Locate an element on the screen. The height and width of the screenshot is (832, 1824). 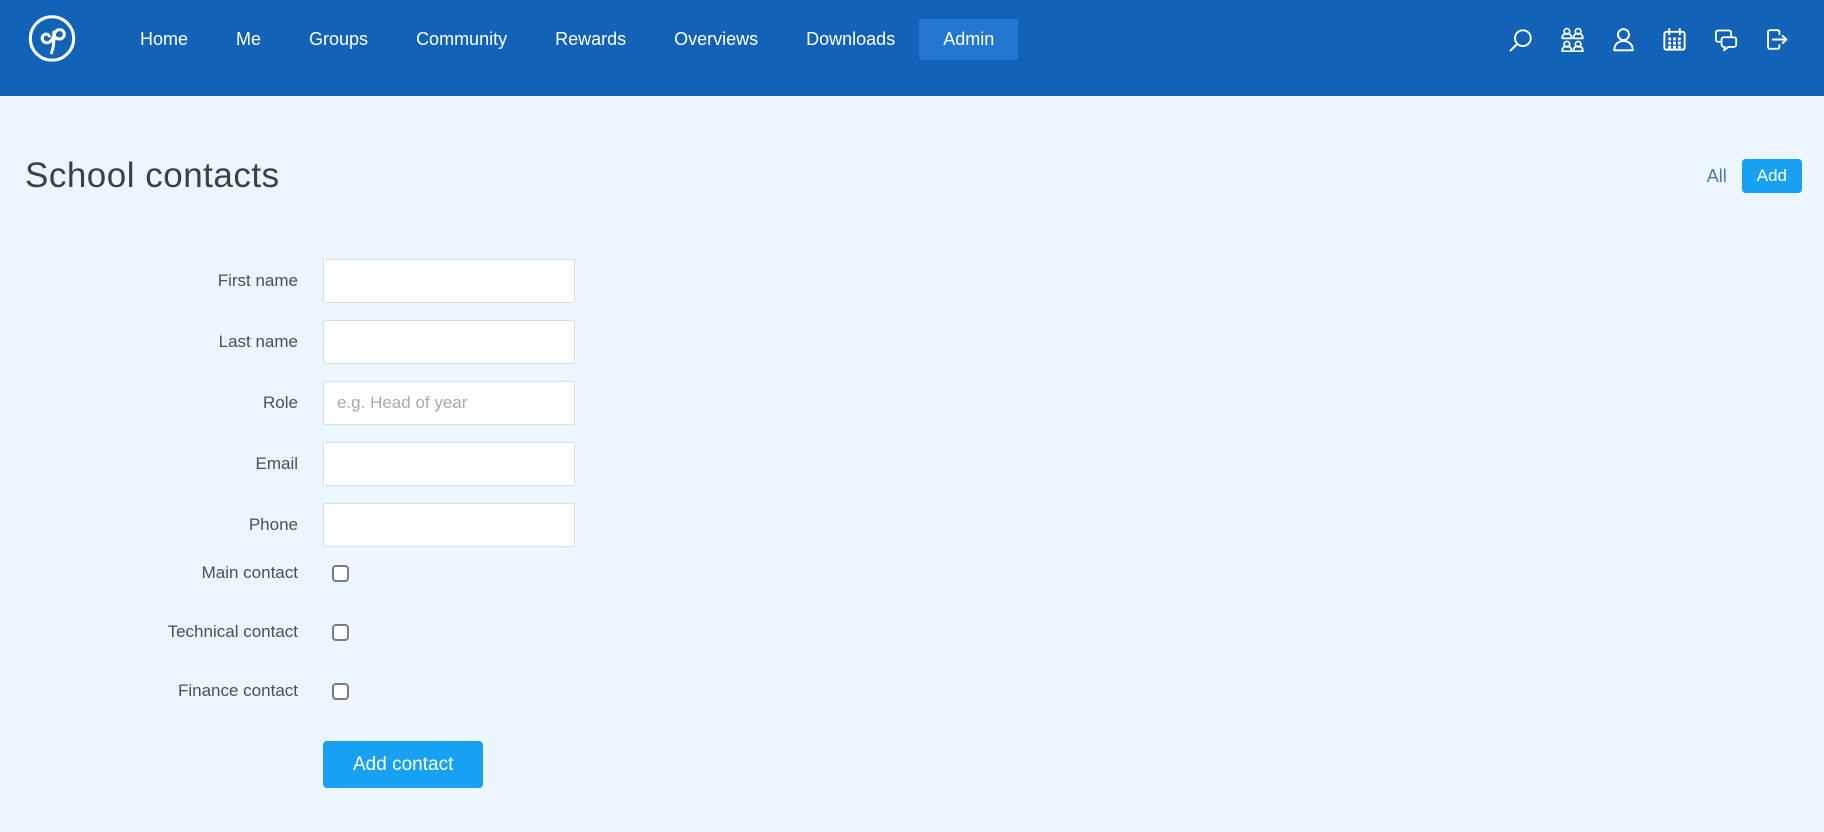
add-contact-button: Add contact is located at coordinates (403, 764).